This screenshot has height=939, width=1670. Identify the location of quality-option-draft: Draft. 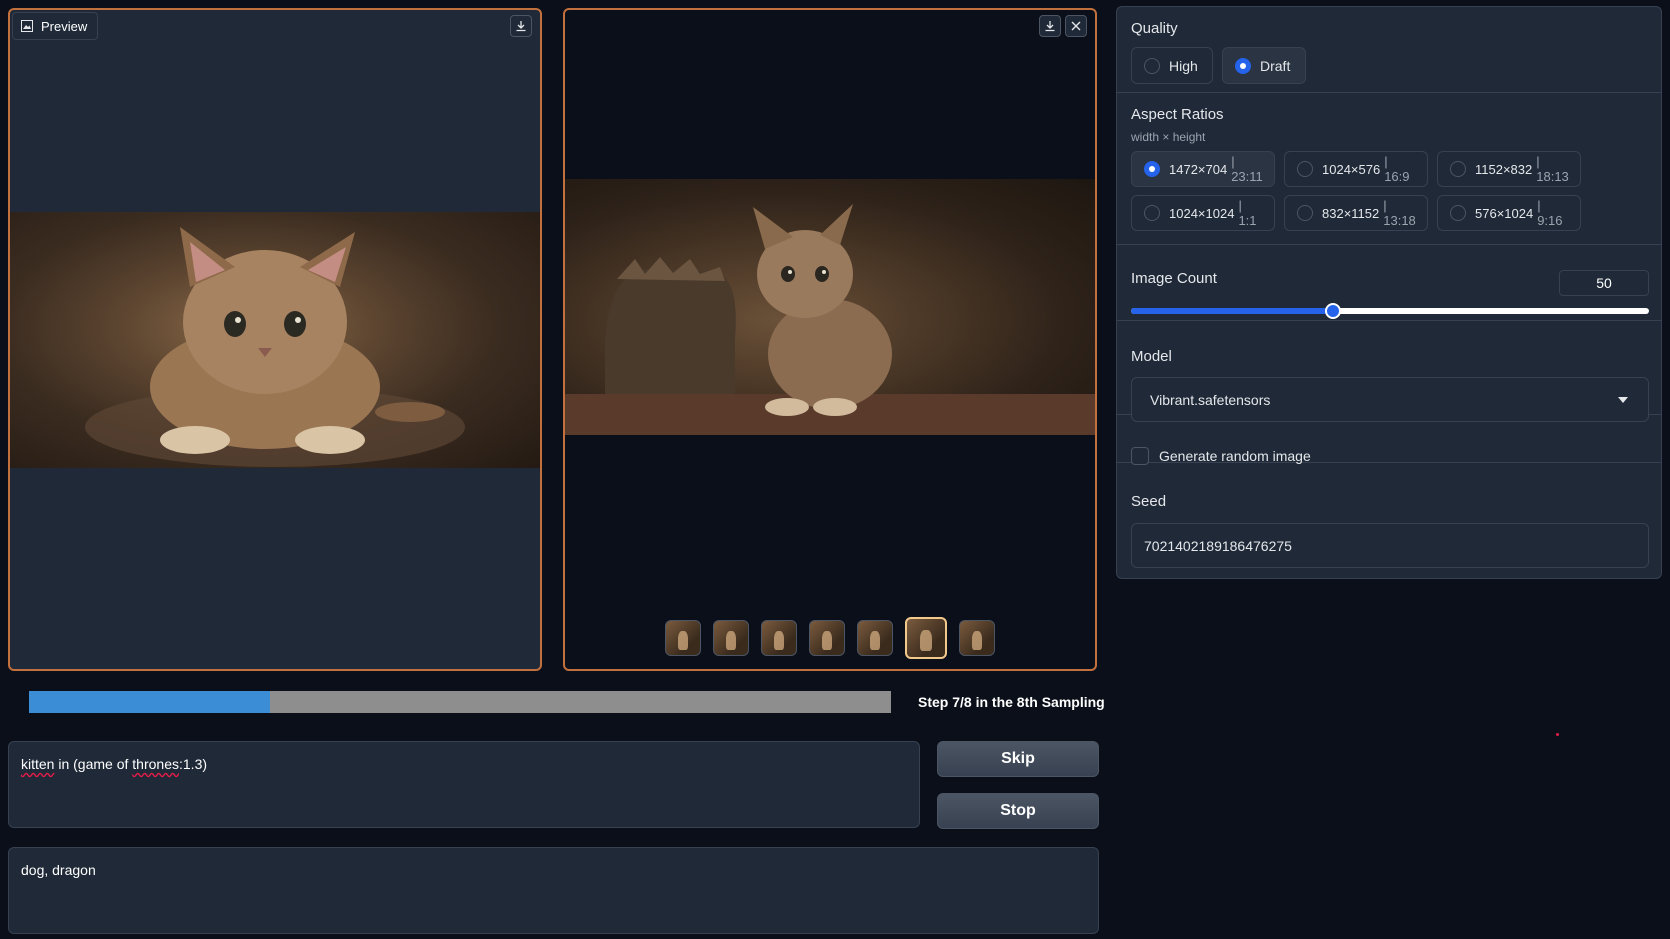
(1264, 65).